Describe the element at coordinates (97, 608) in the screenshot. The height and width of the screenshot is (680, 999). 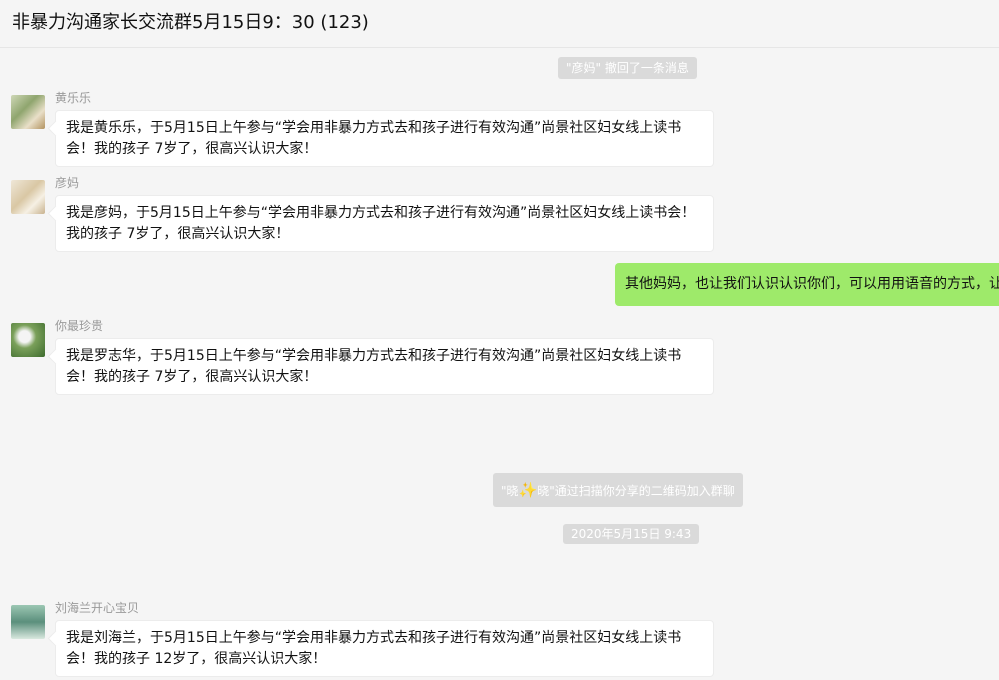
I see `sender-name: 刘海兰开心宝贝` at that location.